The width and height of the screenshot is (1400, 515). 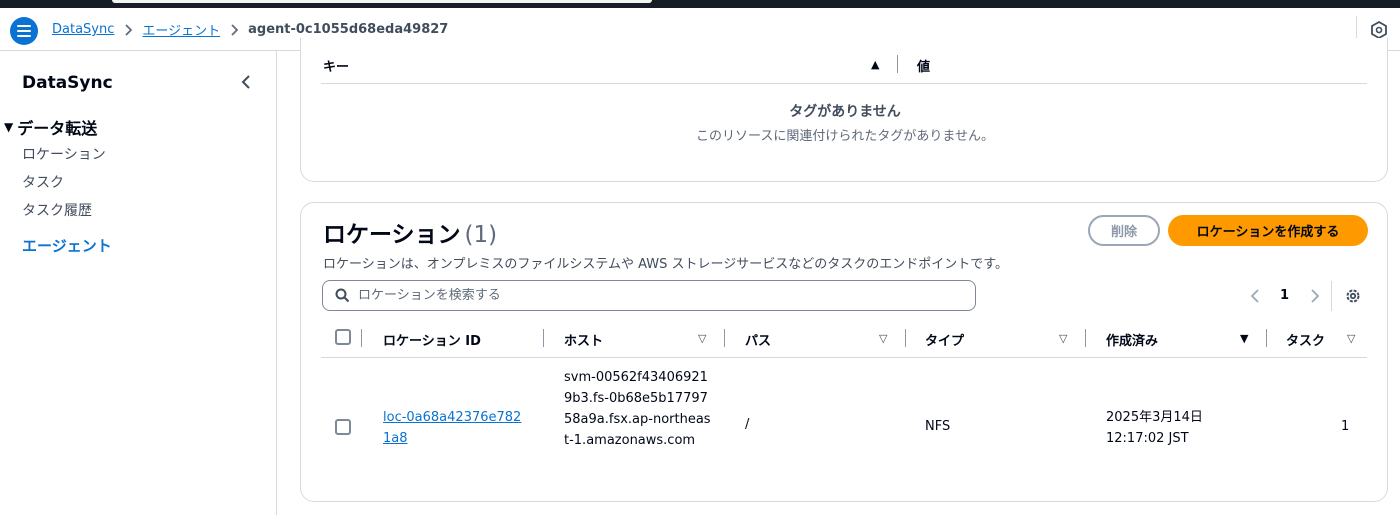 I want to click on sort-descending-icon: ▼, so click(x=1244, y=338).